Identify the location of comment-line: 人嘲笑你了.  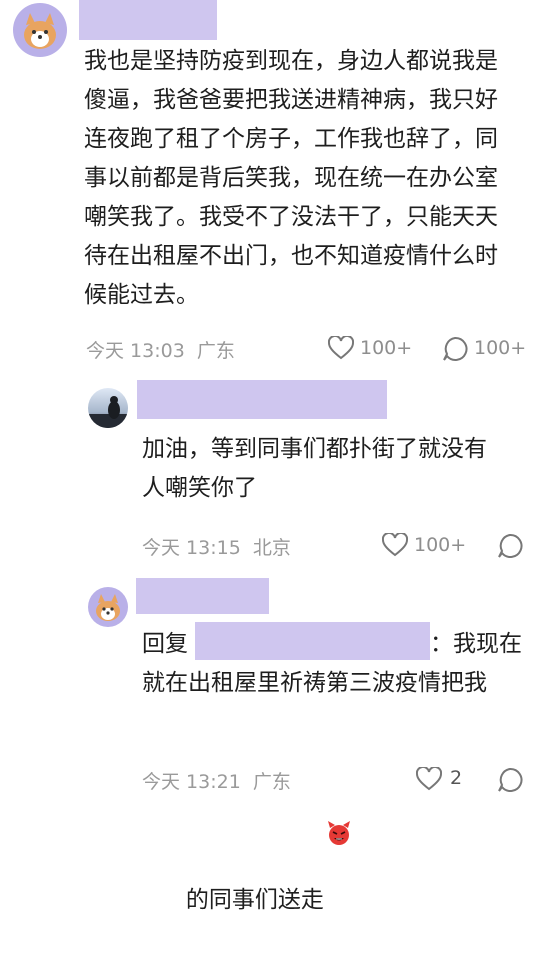
(199, 488).